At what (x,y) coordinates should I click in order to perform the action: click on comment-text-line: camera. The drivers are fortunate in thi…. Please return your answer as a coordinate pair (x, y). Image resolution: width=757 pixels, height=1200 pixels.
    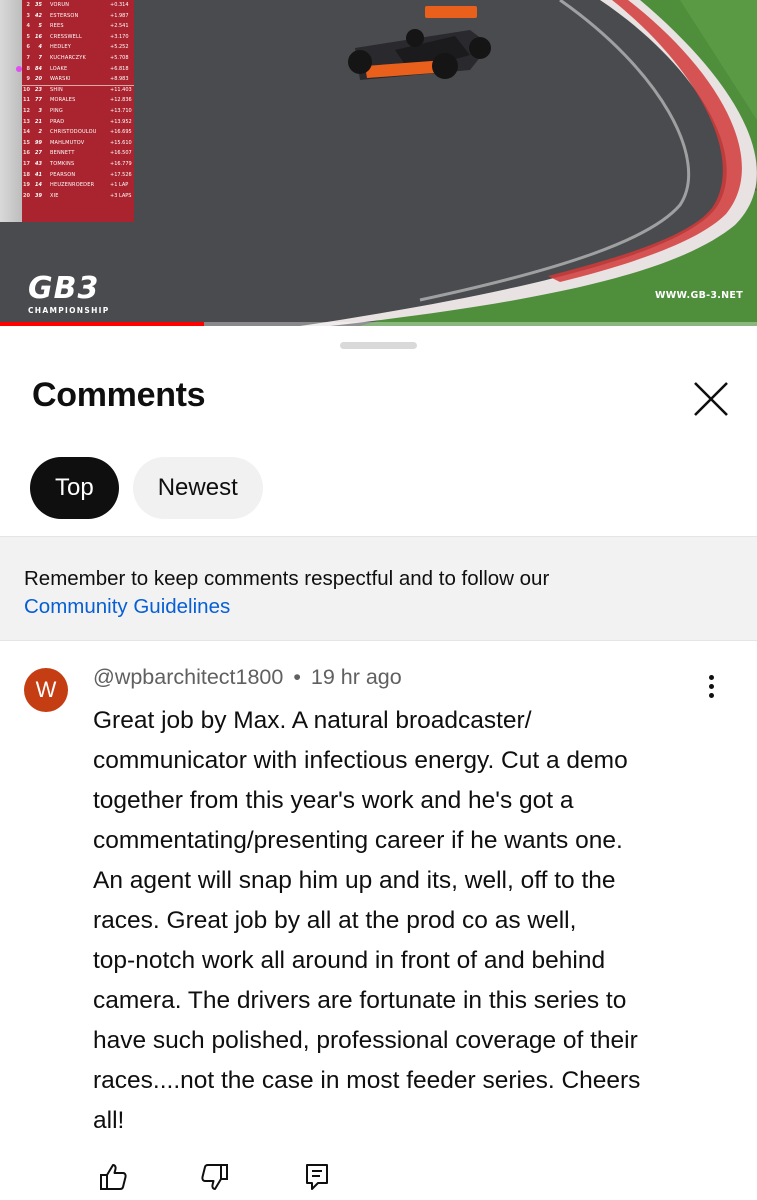
    Looking at the image, I should click on (360, 1000).